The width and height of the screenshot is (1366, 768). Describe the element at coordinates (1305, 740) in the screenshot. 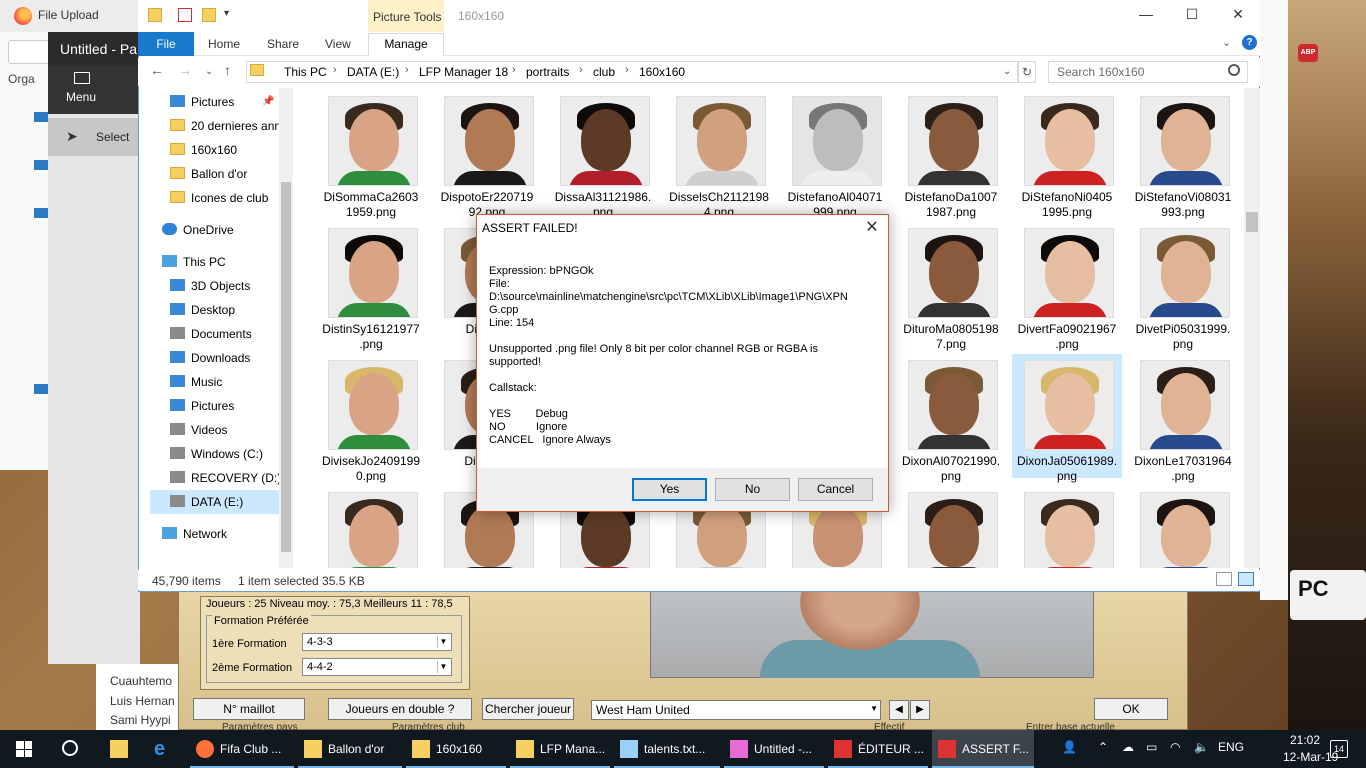

I see `clock-time: 21:02` at that location.